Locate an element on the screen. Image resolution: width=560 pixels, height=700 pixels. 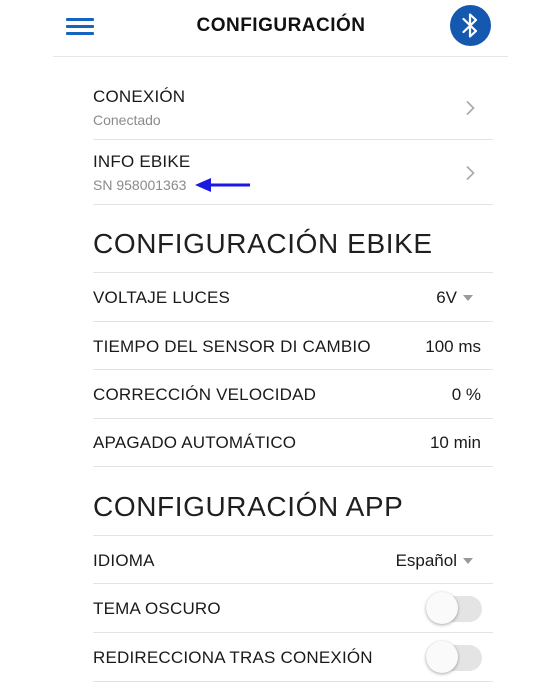
language-row: IDIOMA Español is located at coordinates (293, 560).